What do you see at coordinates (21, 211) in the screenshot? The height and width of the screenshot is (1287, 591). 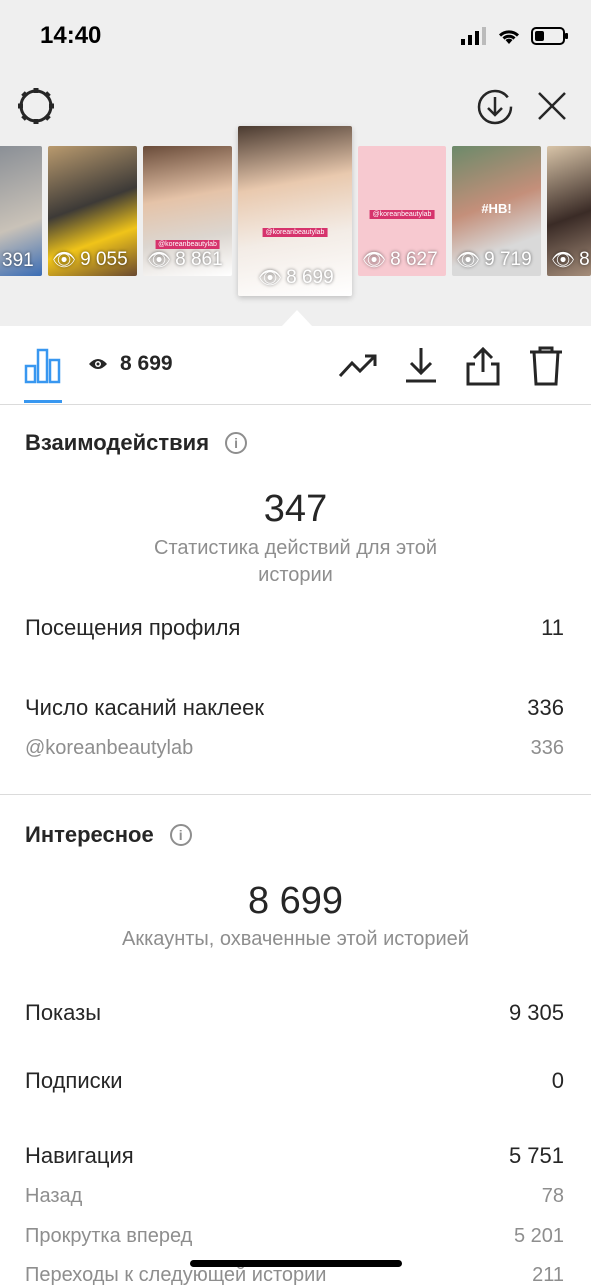 I see `story-thumbnail: 391` at bounding box center [21, 211].